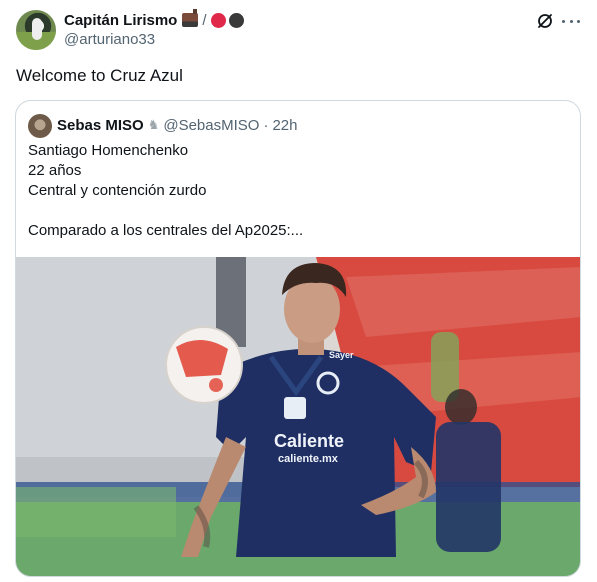 This screenshot has width=597, height=582. I want to click on quoted-header: Sebas MISO ♞ @SebasMISO · 22h, so click(177, 125).